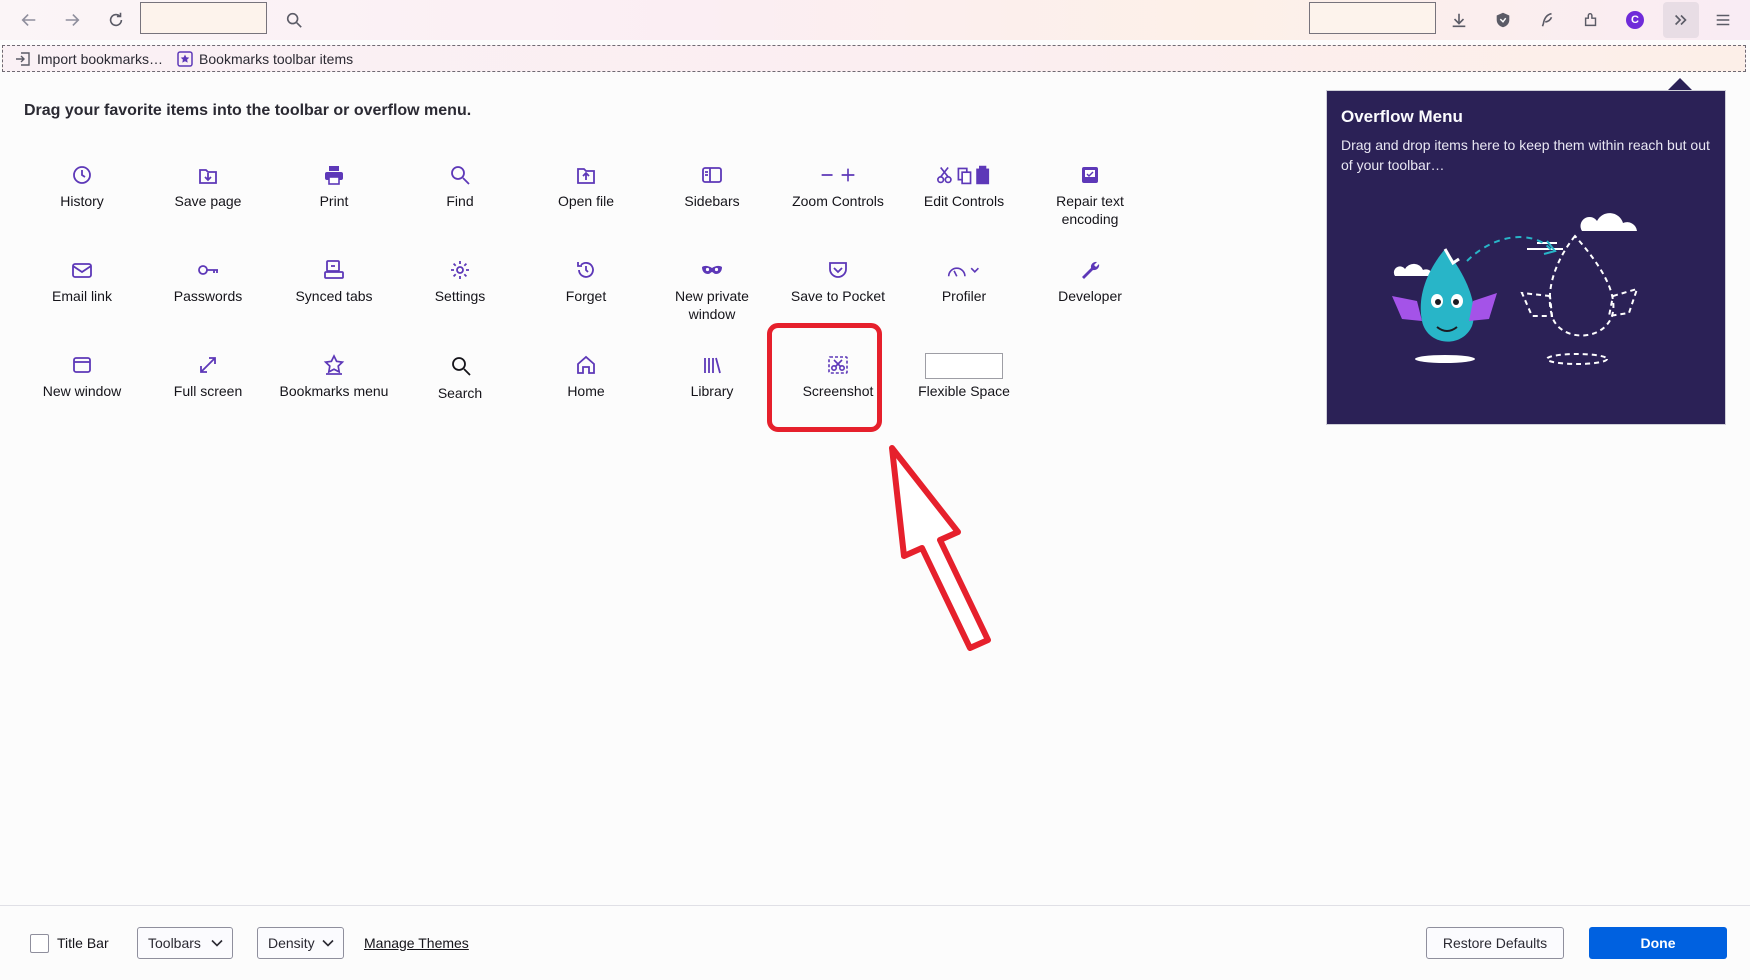 This screenshot has width=1750, height=980. Describe the element at coordinates (460, 296) in the screenshot. I see `palette-item-label: Settings` at that location.